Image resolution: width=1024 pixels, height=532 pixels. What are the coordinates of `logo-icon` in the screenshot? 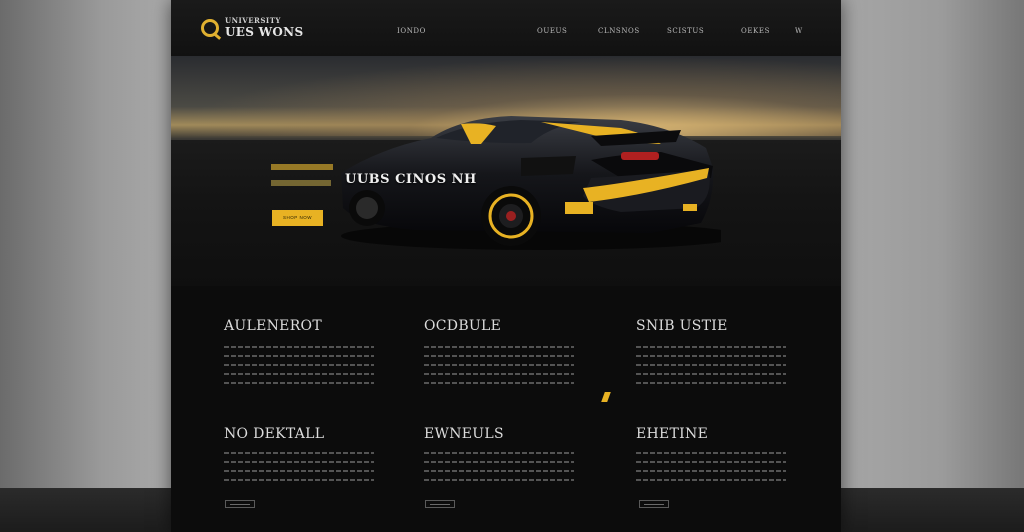 It's located at (210, 28).